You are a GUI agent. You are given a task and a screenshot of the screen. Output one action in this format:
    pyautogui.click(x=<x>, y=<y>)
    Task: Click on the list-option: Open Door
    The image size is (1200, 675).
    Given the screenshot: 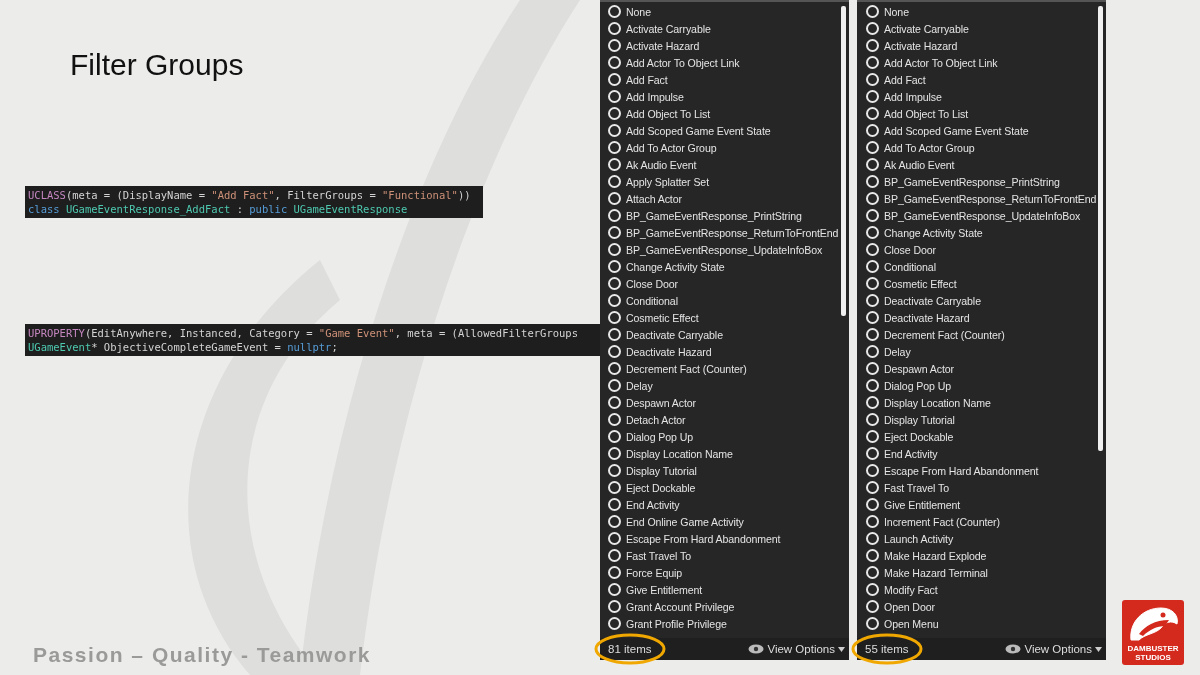 What is the action you would take?
    pyautogui.click(x=981, y=606)
    